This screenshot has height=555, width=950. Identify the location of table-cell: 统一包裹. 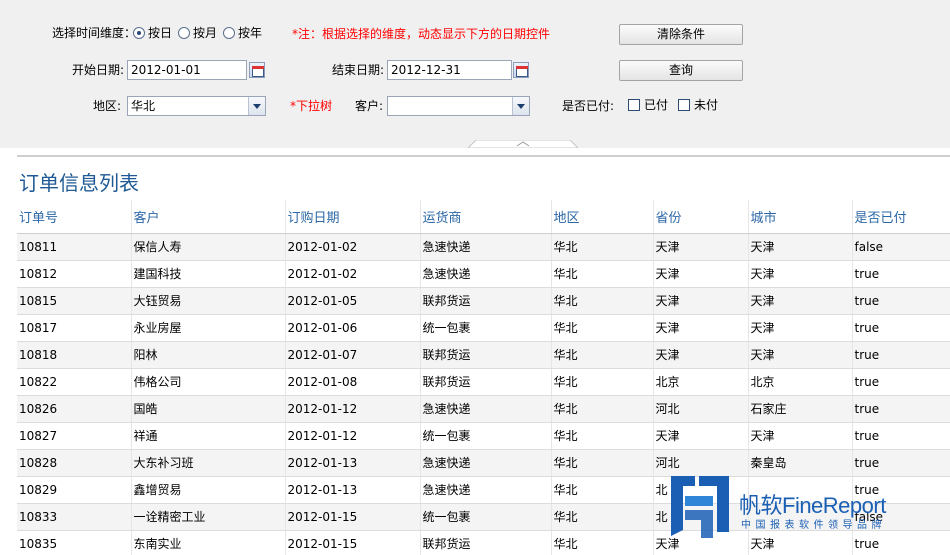
(486, 328).